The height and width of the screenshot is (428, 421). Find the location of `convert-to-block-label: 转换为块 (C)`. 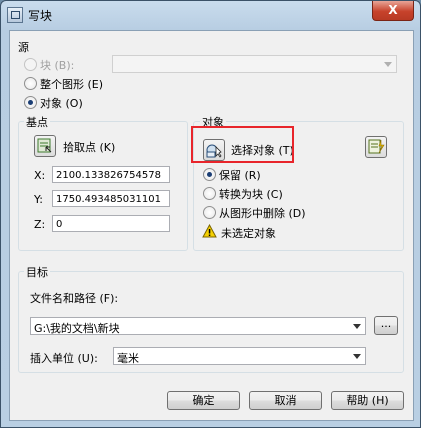

convert-to-block-label: 转换为块 (C) is located at coordinates (251, 194).